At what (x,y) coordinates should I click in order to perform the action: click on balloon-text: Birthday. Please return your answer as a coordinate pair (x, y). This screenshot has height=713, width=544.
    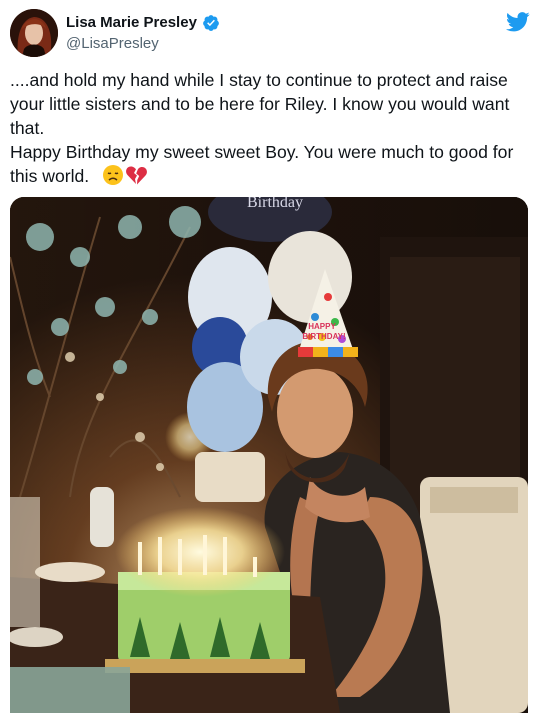
    Looking at the image, I should click on (275, 204).